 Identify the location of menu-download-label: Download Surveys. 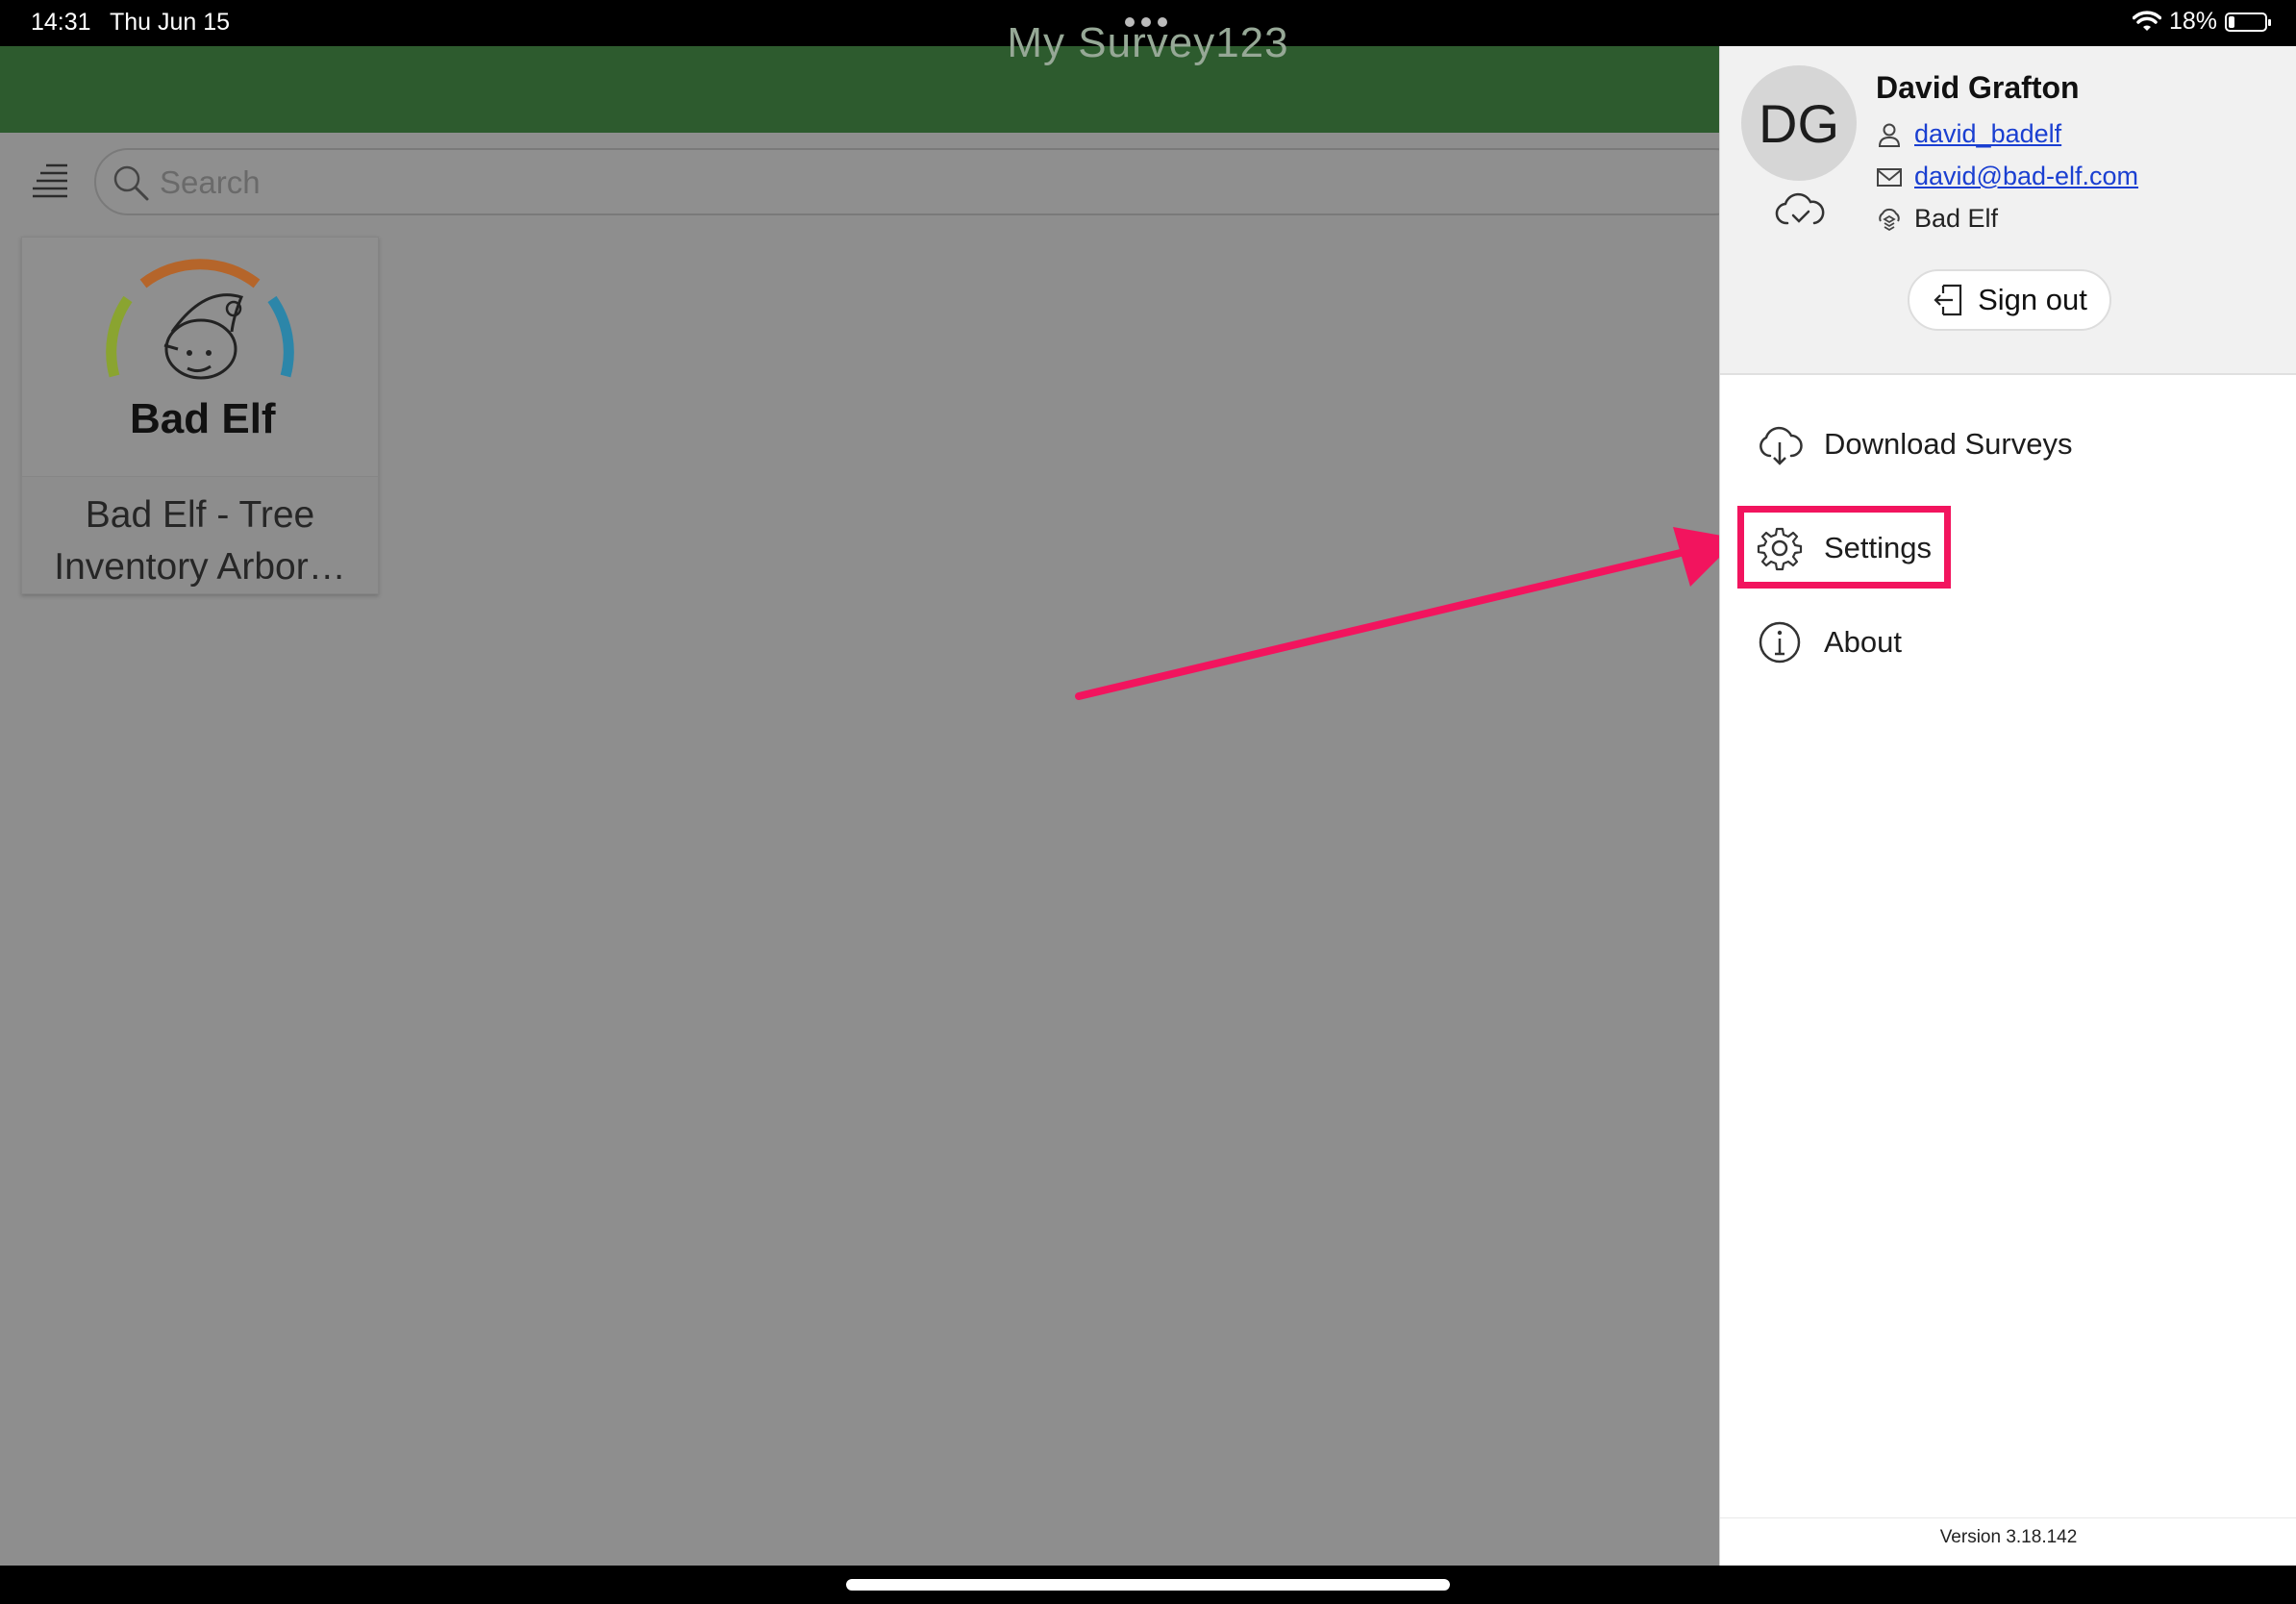
(1948, 444).